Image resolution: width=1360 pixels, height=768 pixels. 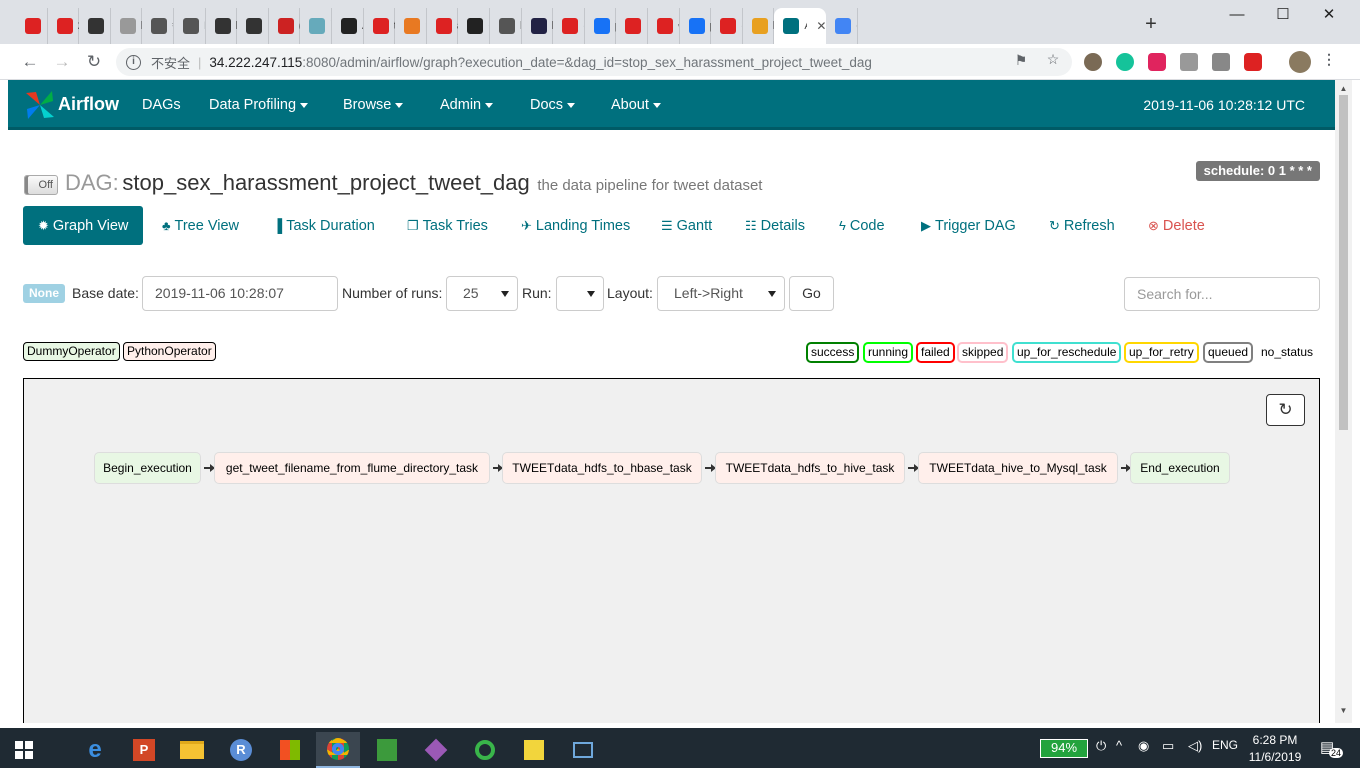 I want to click on browser-tab: 2, so click(x=64, y=26).